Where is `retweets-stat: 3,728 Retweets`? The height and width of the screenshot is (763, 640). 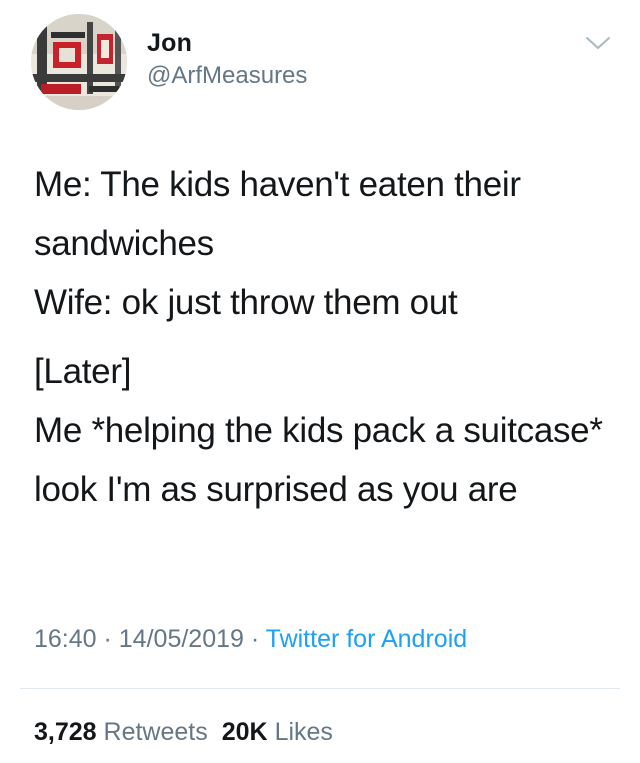 retweets-stat: 3,728 Retweets is located at coordinates (121, 732).